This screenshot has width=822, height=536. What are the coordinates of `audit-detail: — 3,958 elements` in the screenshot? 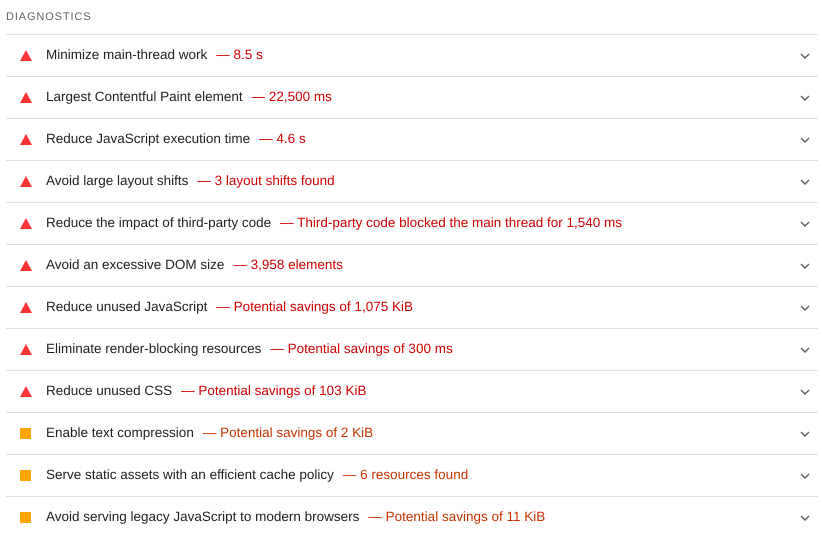 It's located at (288, 265).